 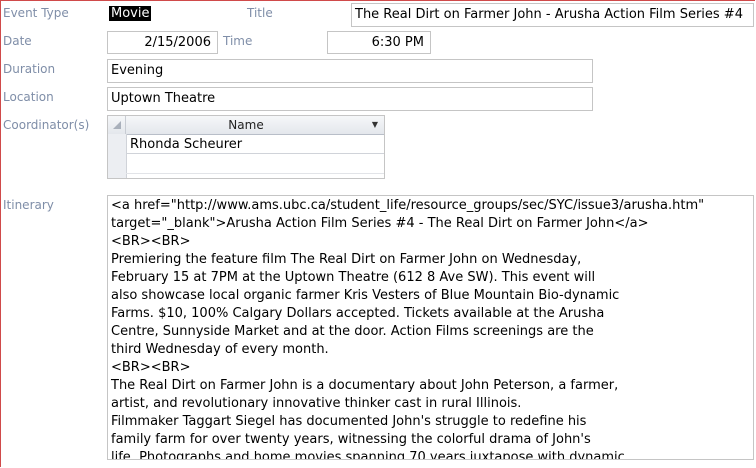 I want to click on select-all-corner, so click(x=117, y=125).